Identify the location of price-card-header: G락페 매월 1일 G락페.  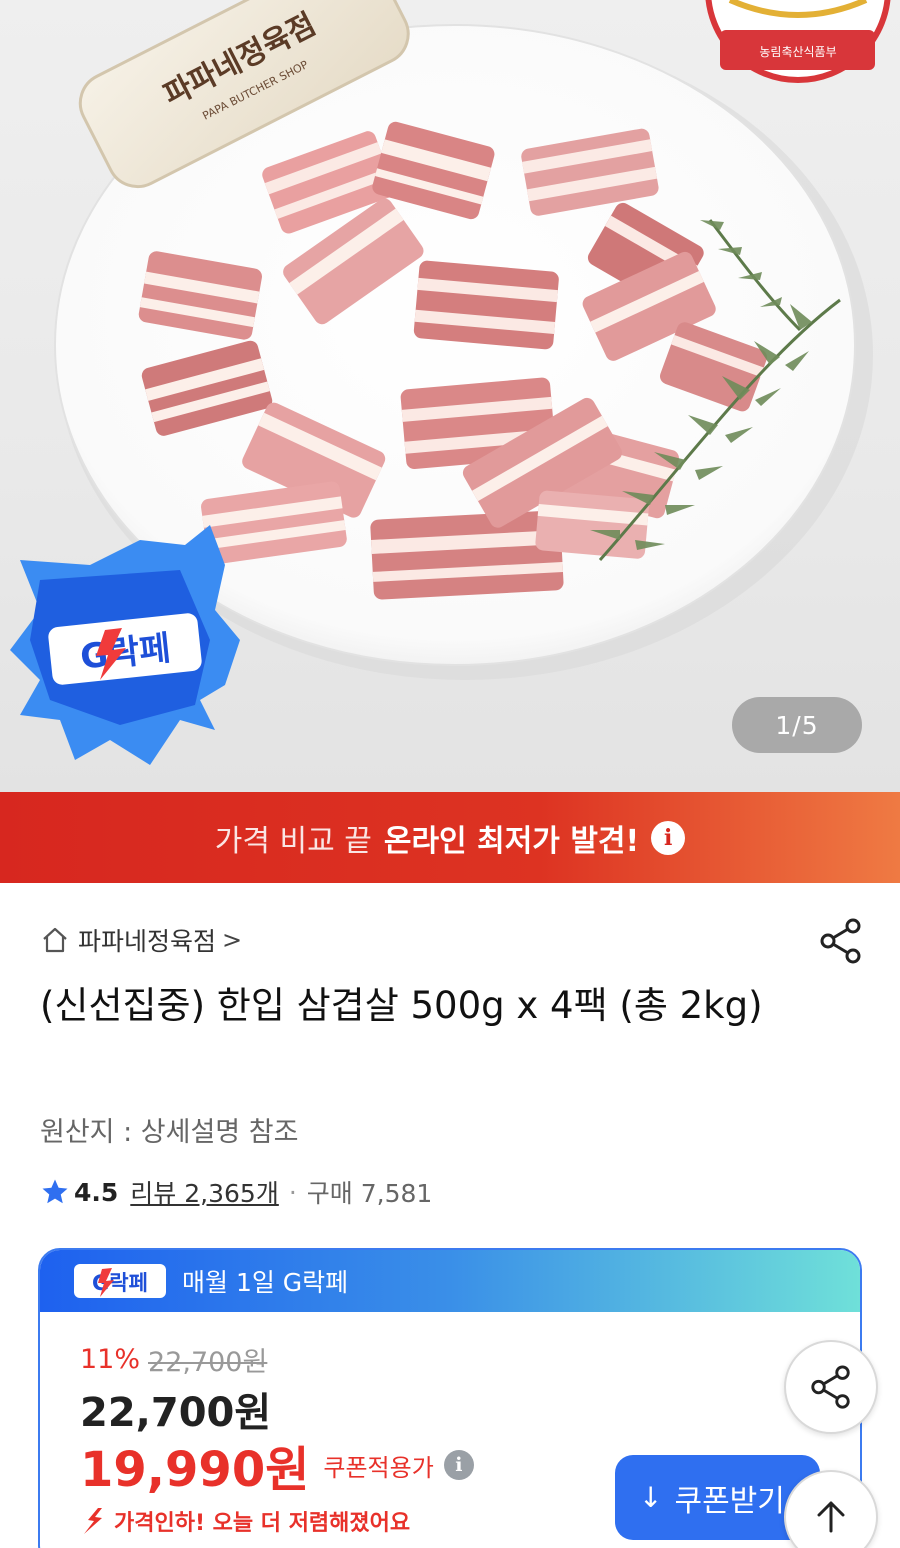
(450, 1281).